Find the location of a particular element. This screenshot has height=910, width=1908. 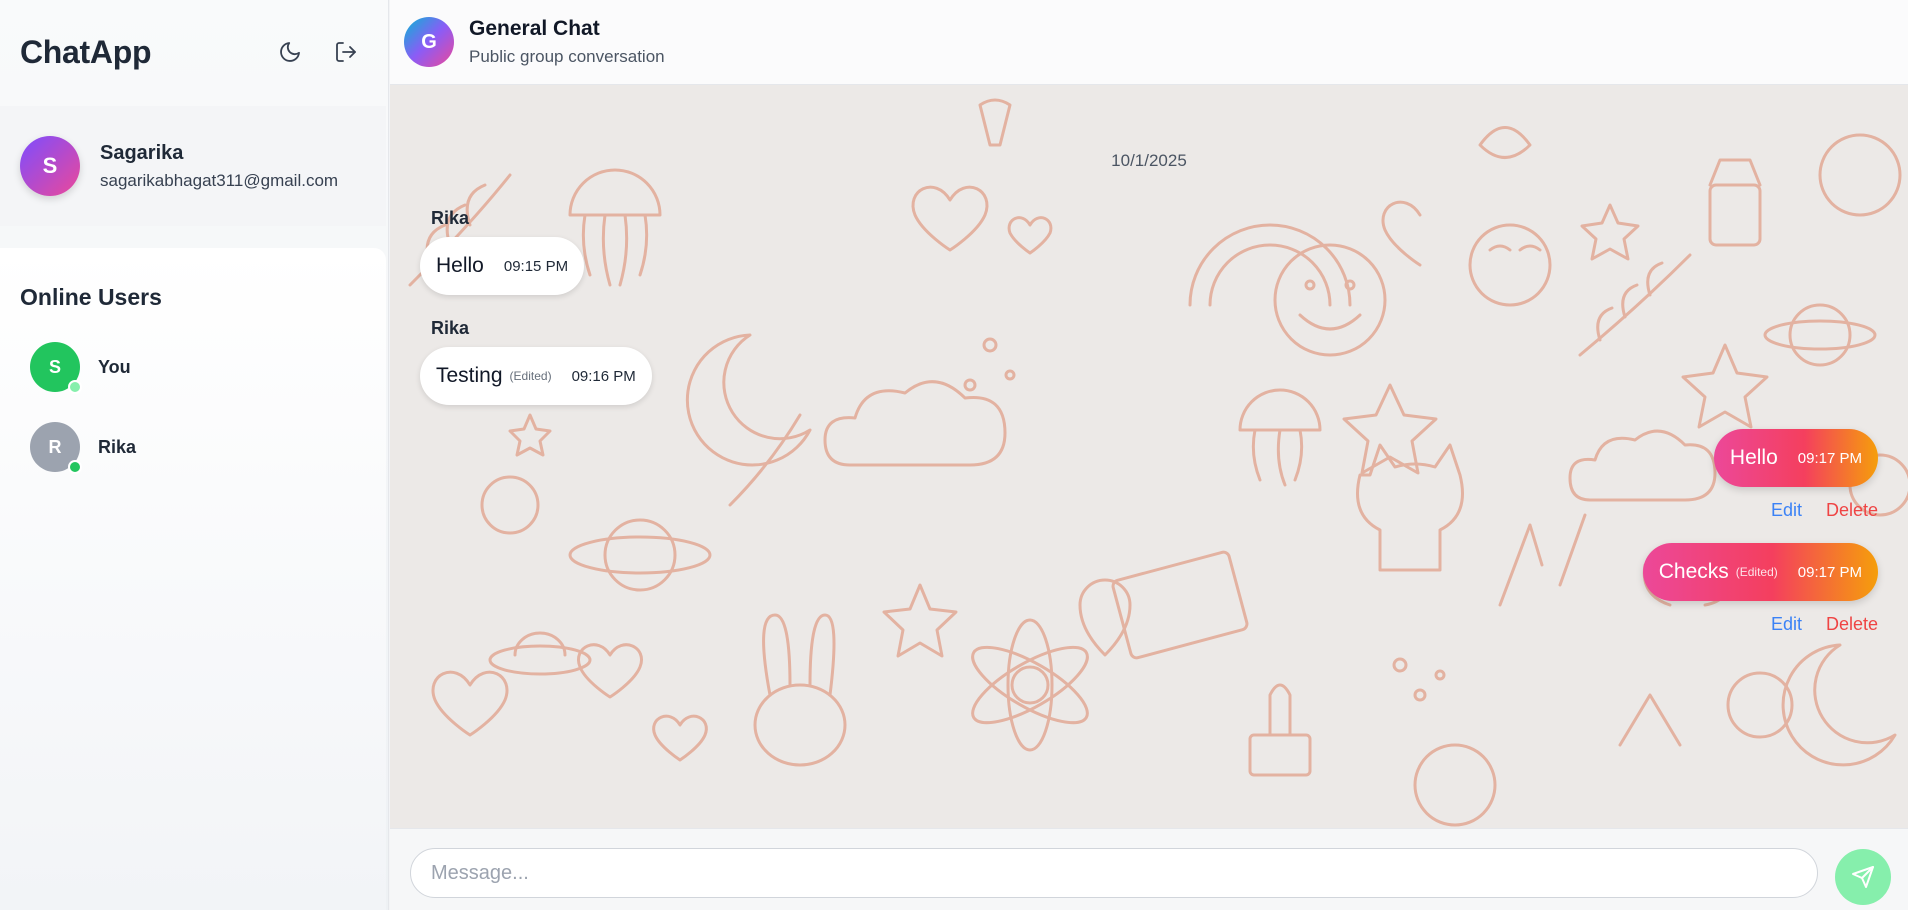

chat-header: G General Chat Public group conversation is located at coordinates (1149, 42).